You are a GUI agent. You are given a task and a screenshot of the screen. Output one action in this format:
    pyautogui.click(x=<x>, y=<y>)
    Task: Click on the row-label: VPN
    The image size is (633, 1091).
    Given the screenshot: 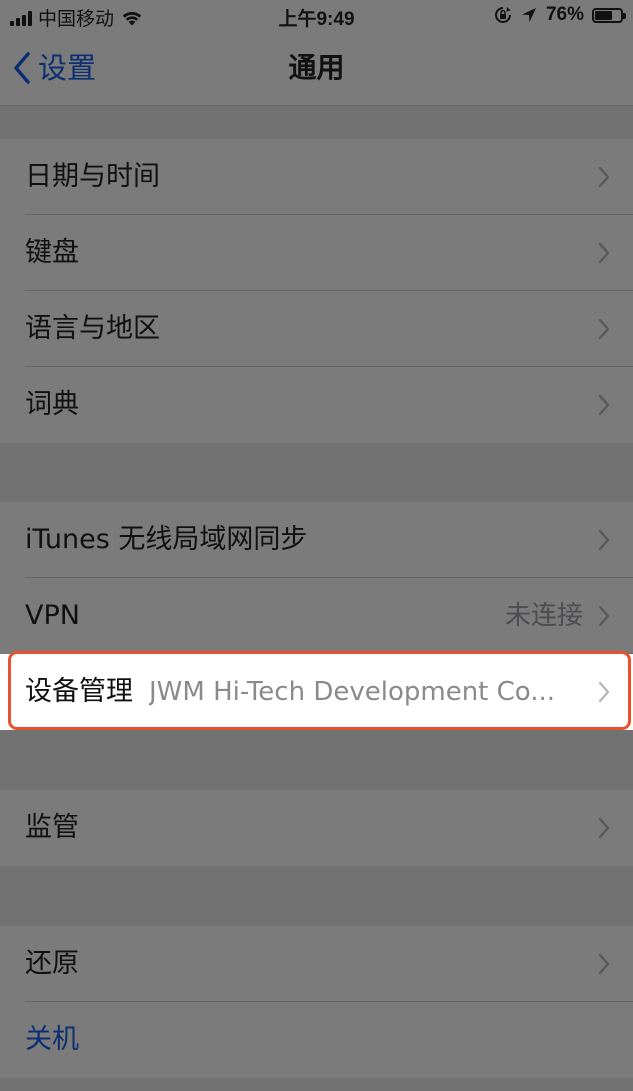 What is the action you would take?
    pyautogui.click(x=52, y=615)
    